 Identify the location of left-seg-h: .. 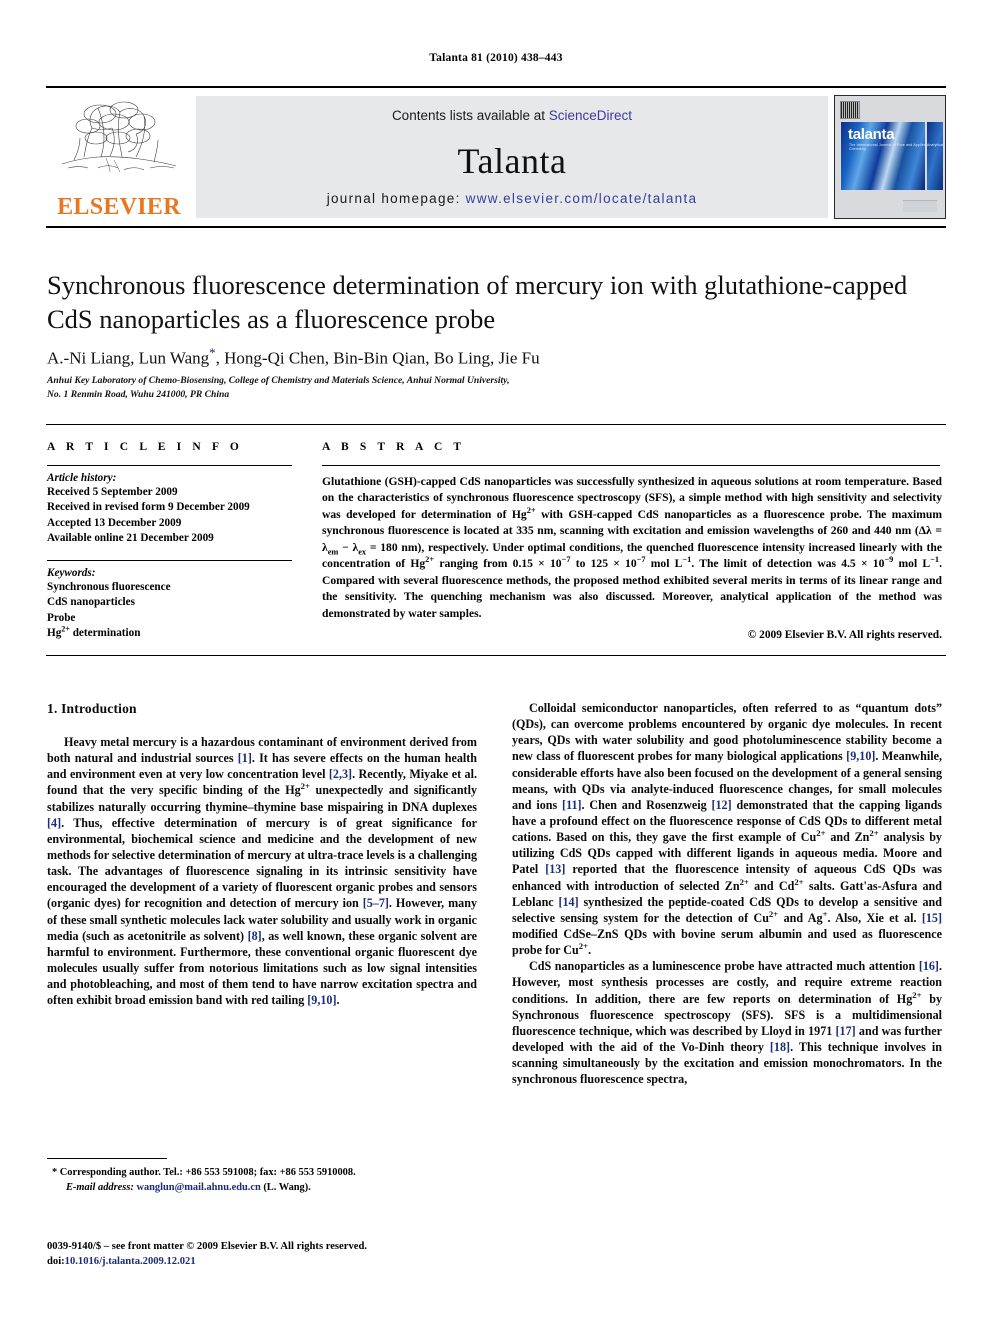
(338, 1000).